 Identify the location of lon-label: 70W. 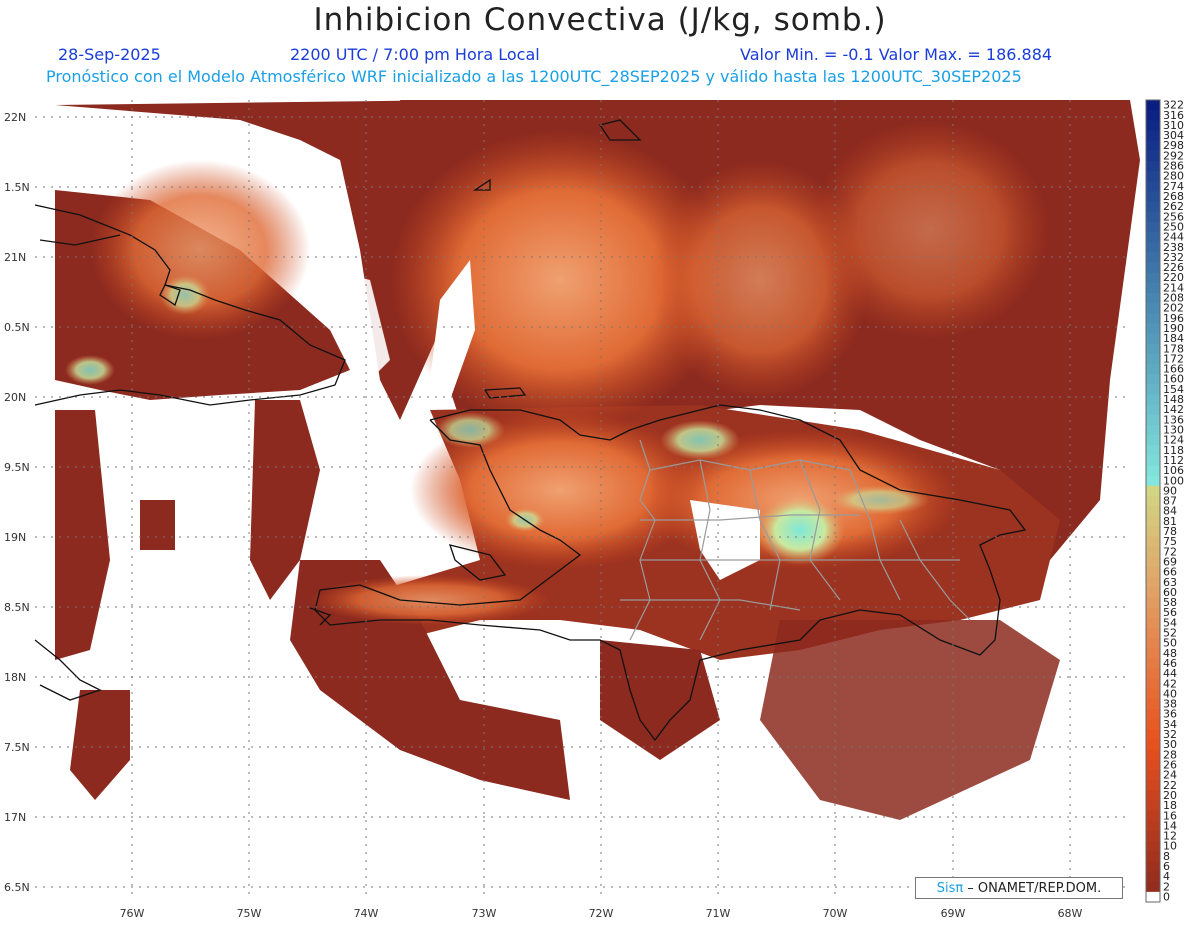
(835, 913).